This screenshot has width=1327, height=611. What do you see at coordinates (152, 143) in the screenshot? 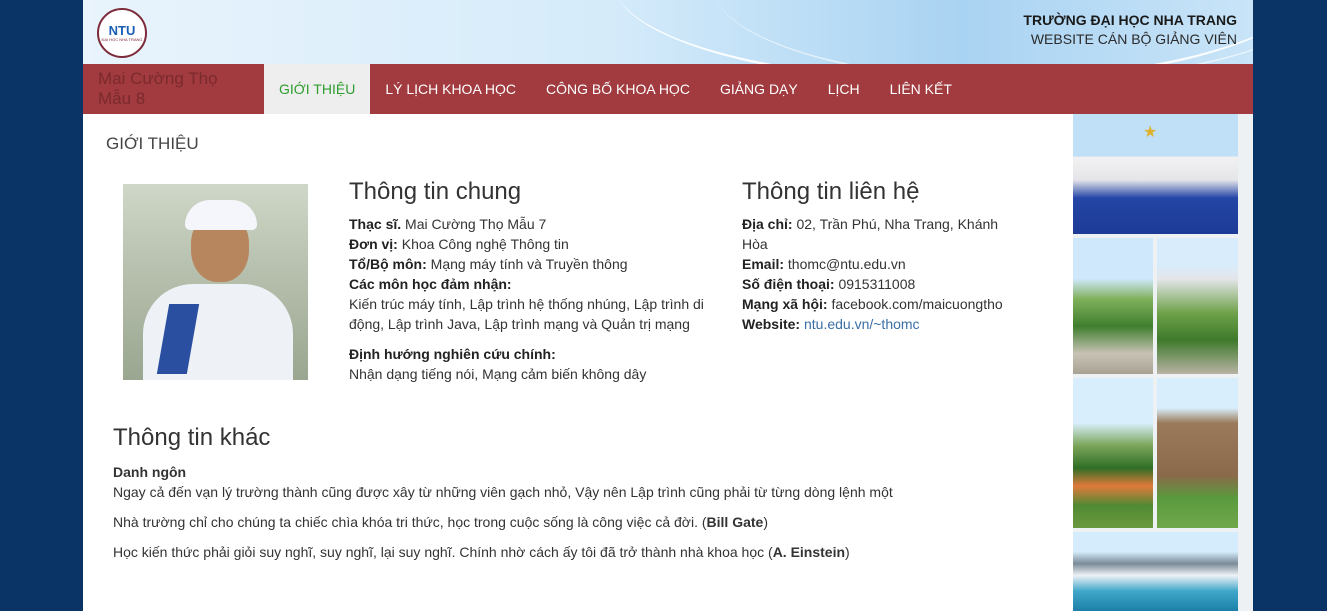
I see `page-title: GIỚI THIỆU` at bounding box center [152, 143].